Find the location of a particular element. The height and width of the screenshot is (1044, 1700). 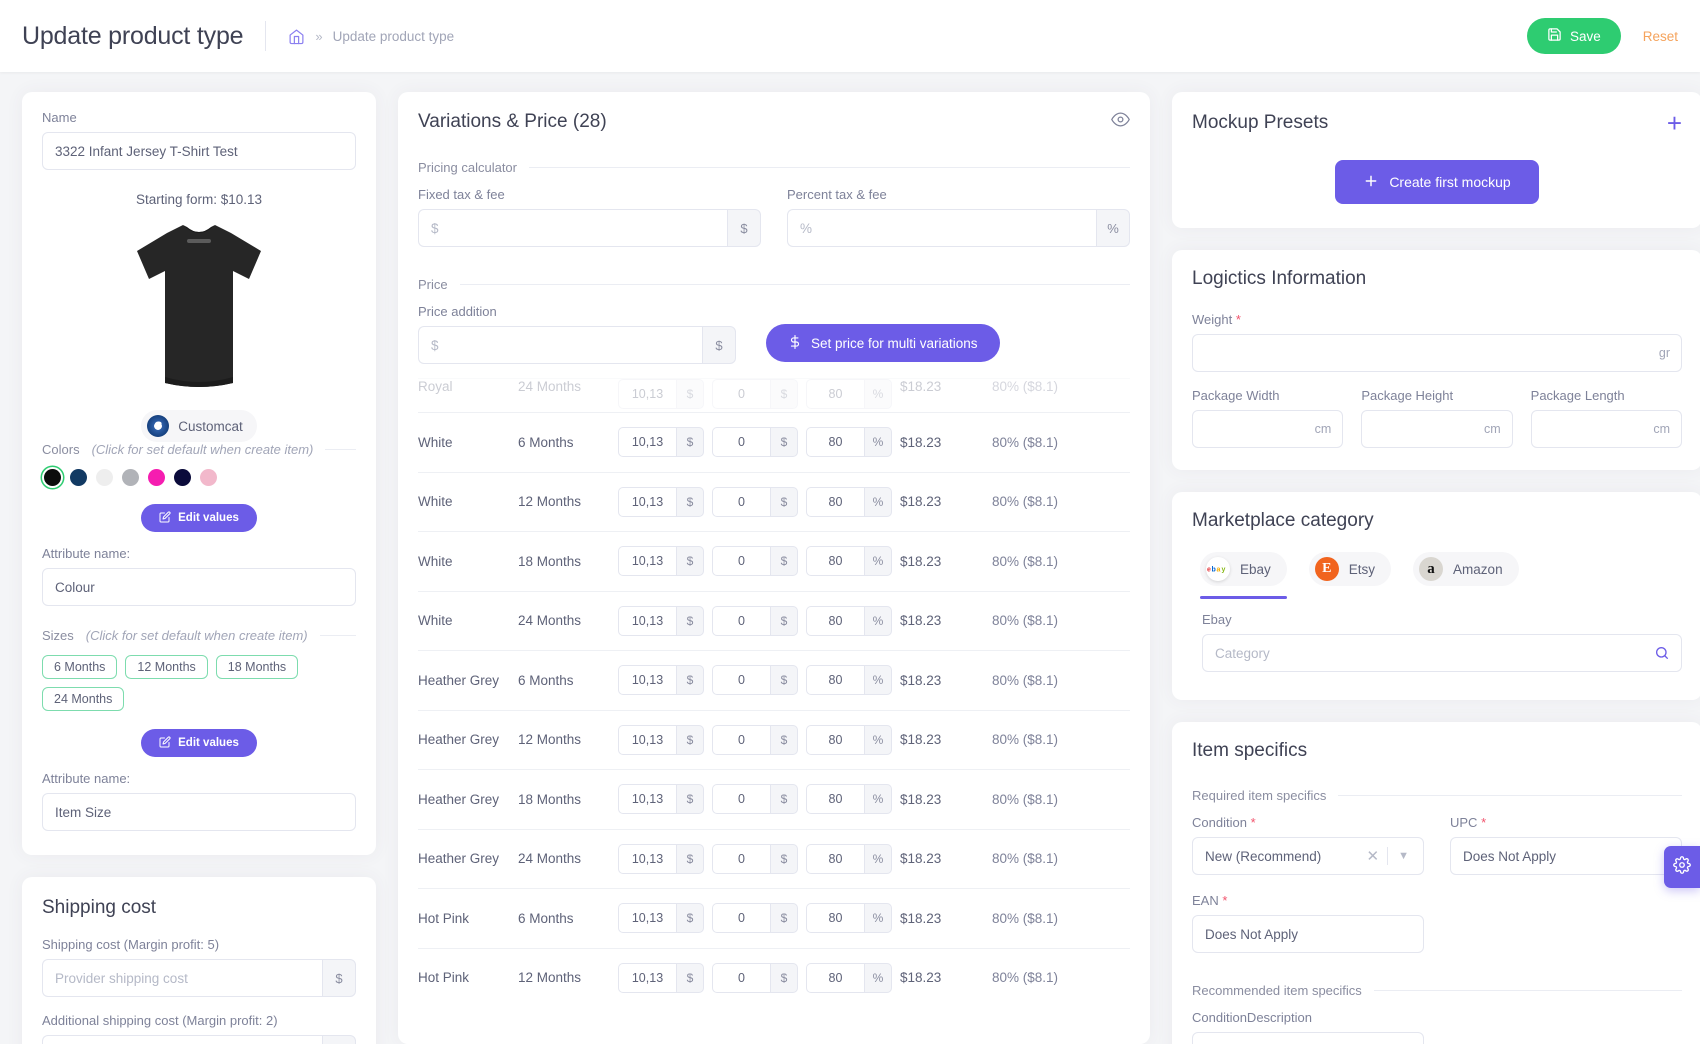

colour-attribute-input is located at coordinates (199, 587).